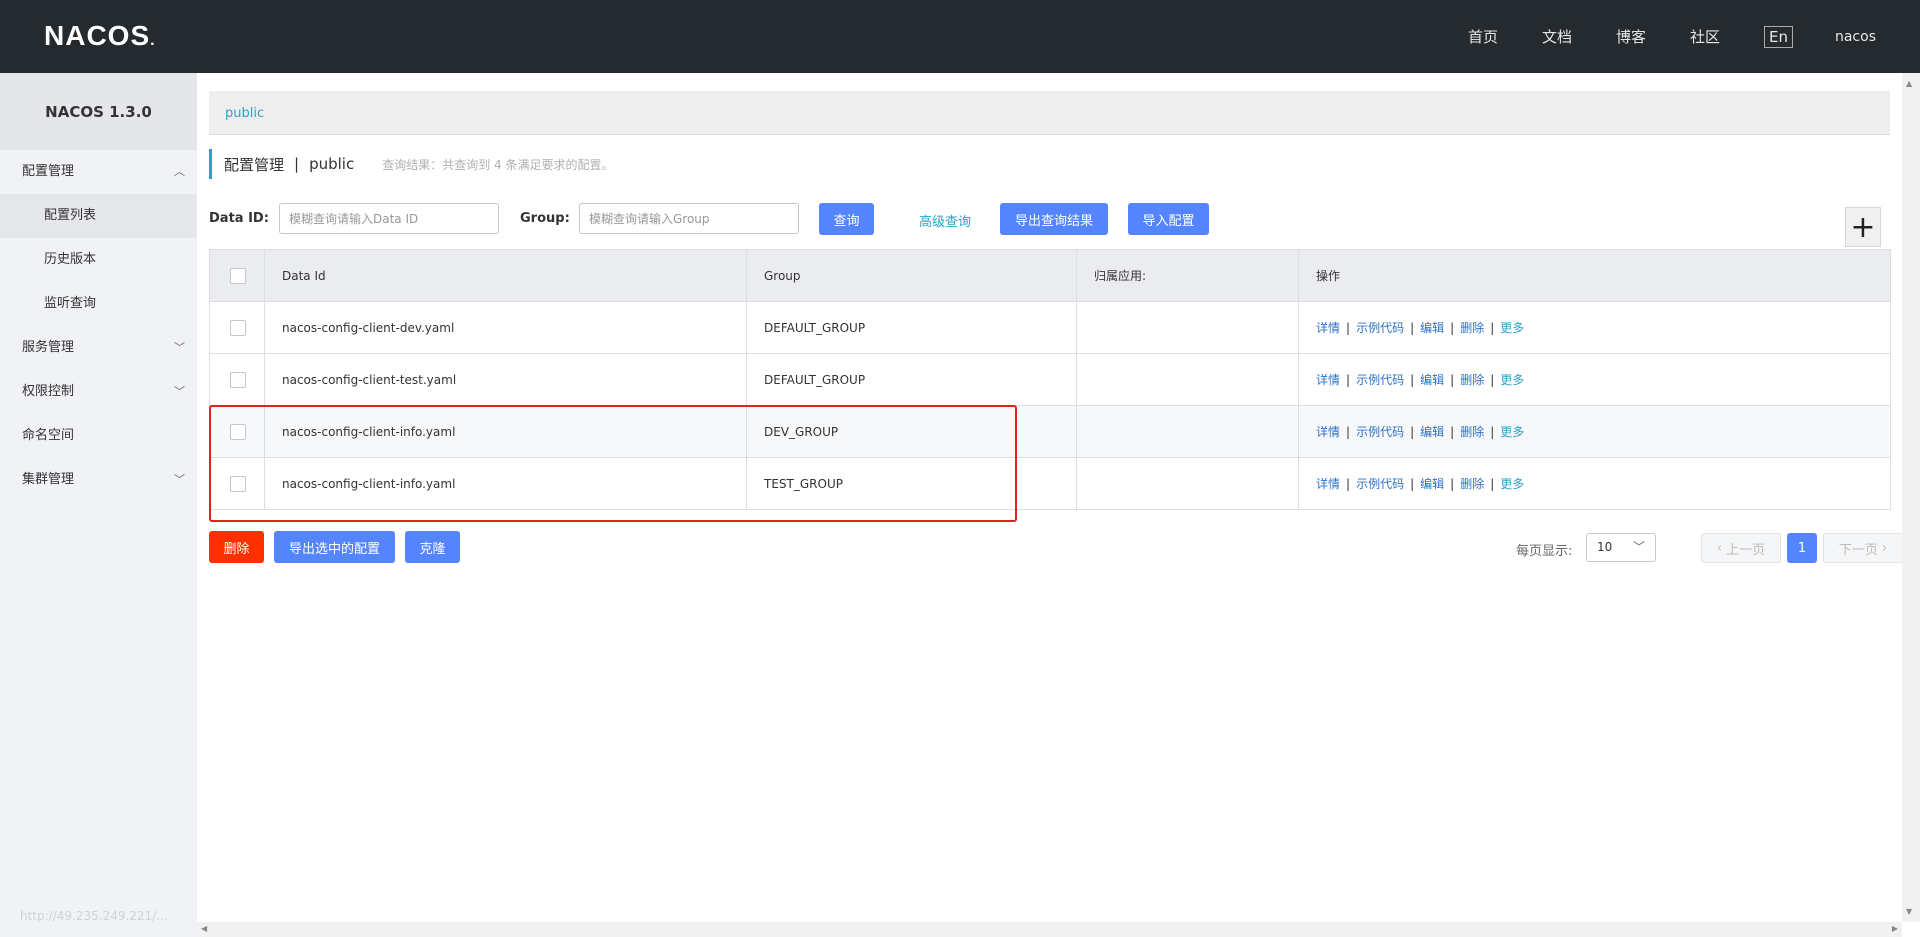 This screenshot has width=1920, height=937. I want to click on group-label: Group:, so click(545, 218).